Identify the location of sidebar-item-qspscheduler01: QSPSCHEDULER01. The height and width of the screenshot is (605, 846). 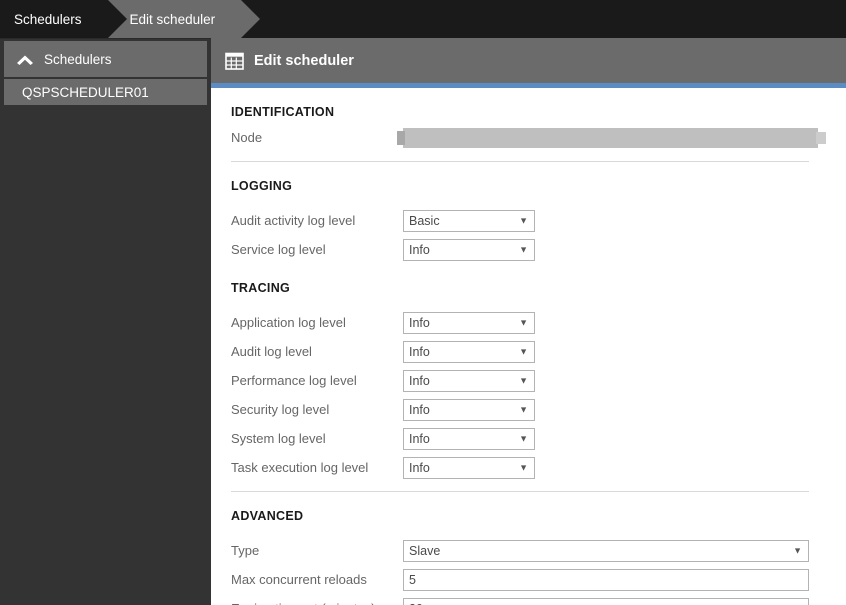
(105, 92).